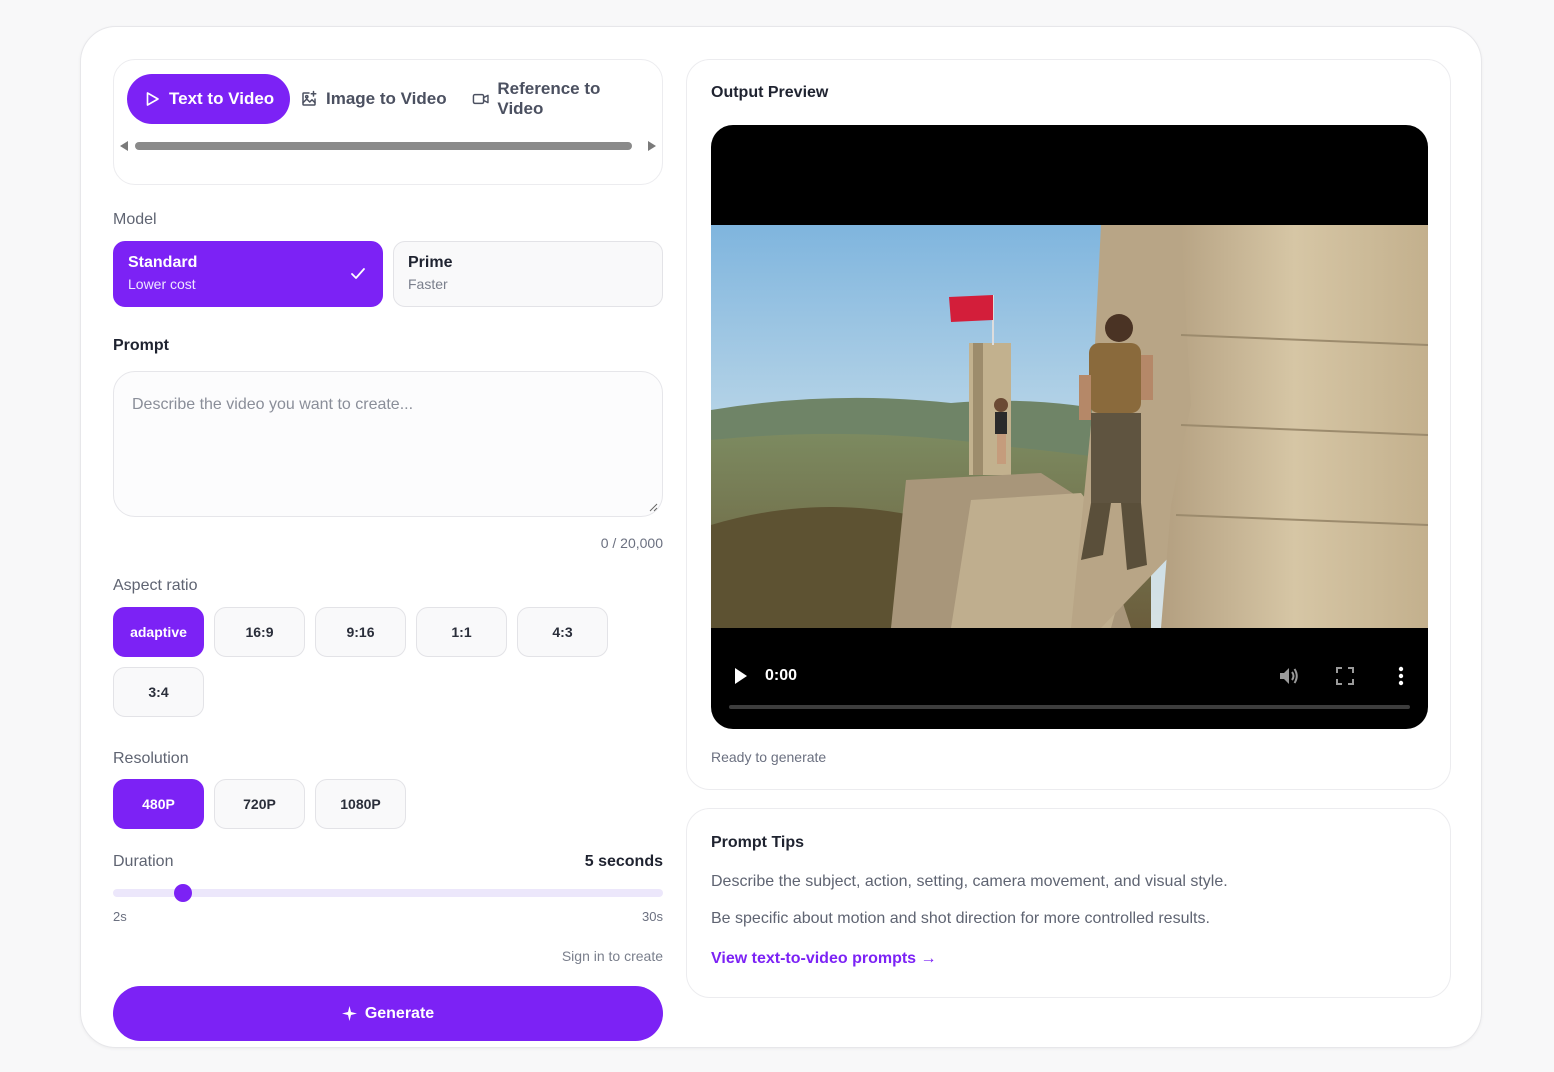 The image size is (1554, 1072). Describe the element at coordinates (182, 893) in the screenshot. I see `slider-handle` at that location.